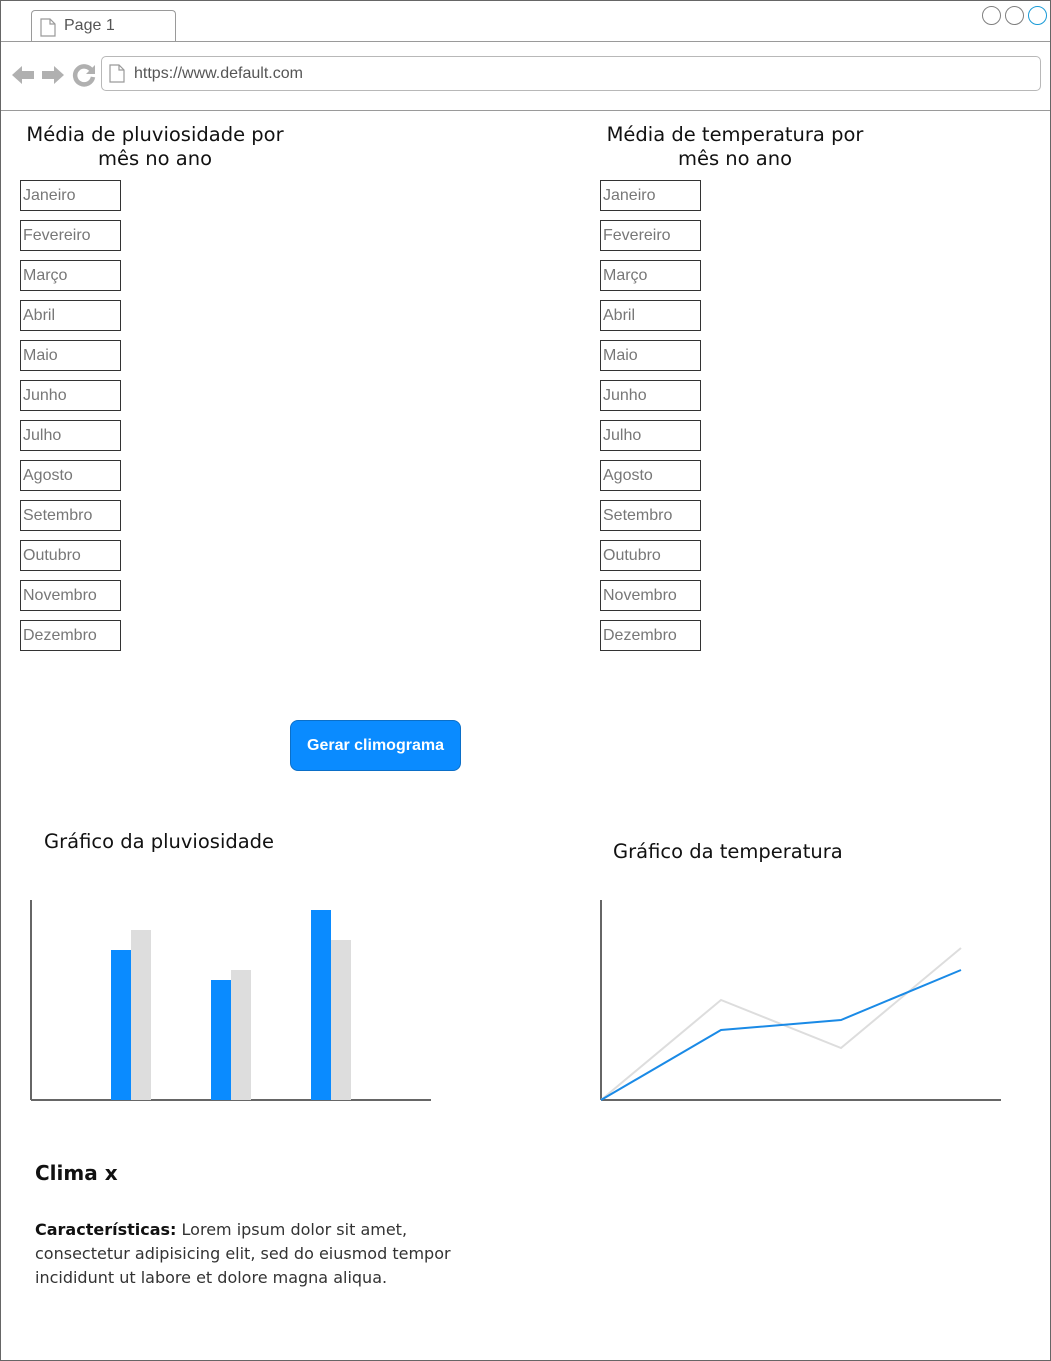 This screenshot has height=1361, width=1051. Describe the element at coordinates (70, 395) in the screenshot. I see `rain-input-junho` at that location.